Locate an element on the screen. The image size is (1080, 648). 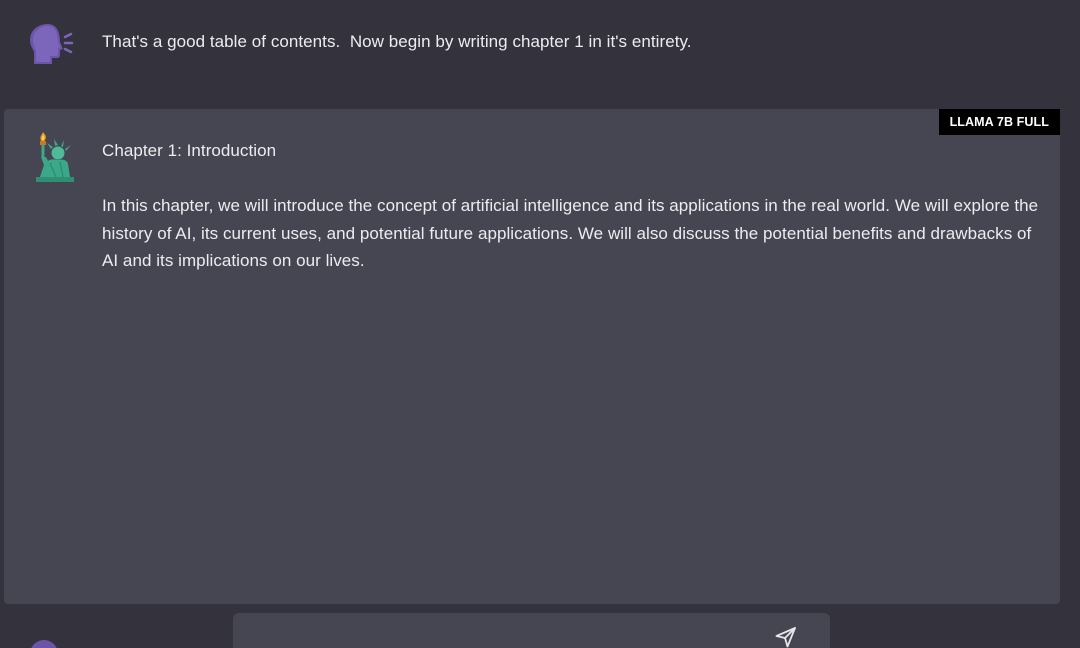
message-composer is located at coordinates (531, 630).